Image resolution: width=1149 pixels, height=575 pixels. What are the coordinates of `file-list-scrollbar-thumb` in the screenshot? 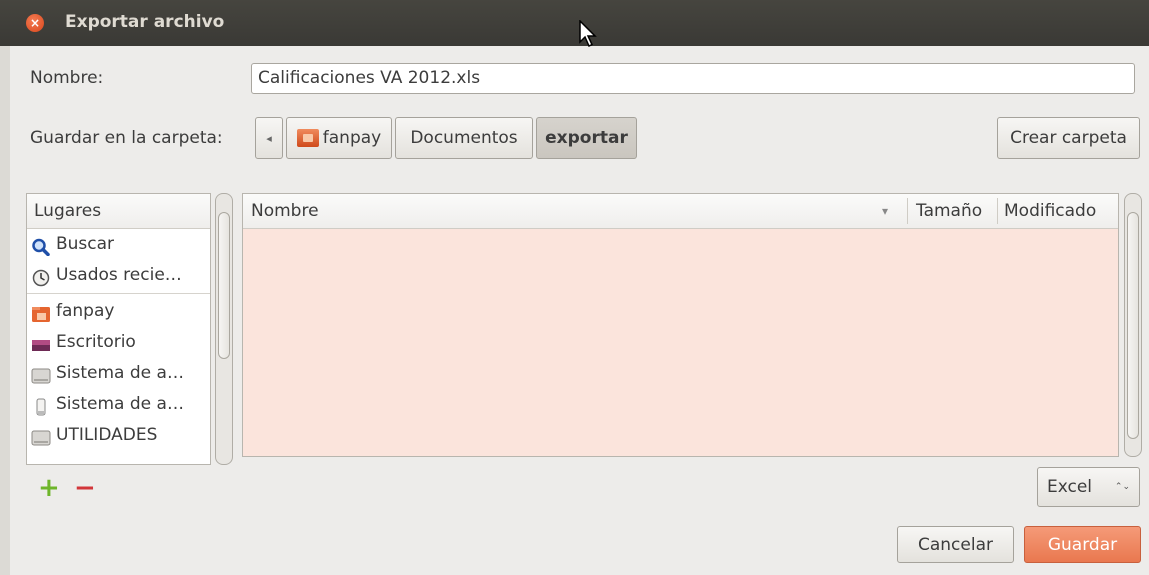 It's located at (1133, 325).